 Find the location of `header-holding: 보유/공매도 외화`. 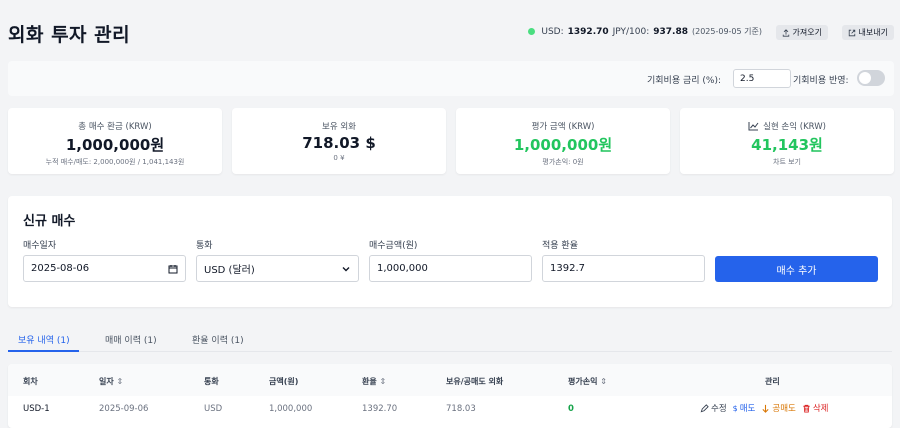

header-holding: 보유/공매도 외화 is located at coordinates (475, 381).